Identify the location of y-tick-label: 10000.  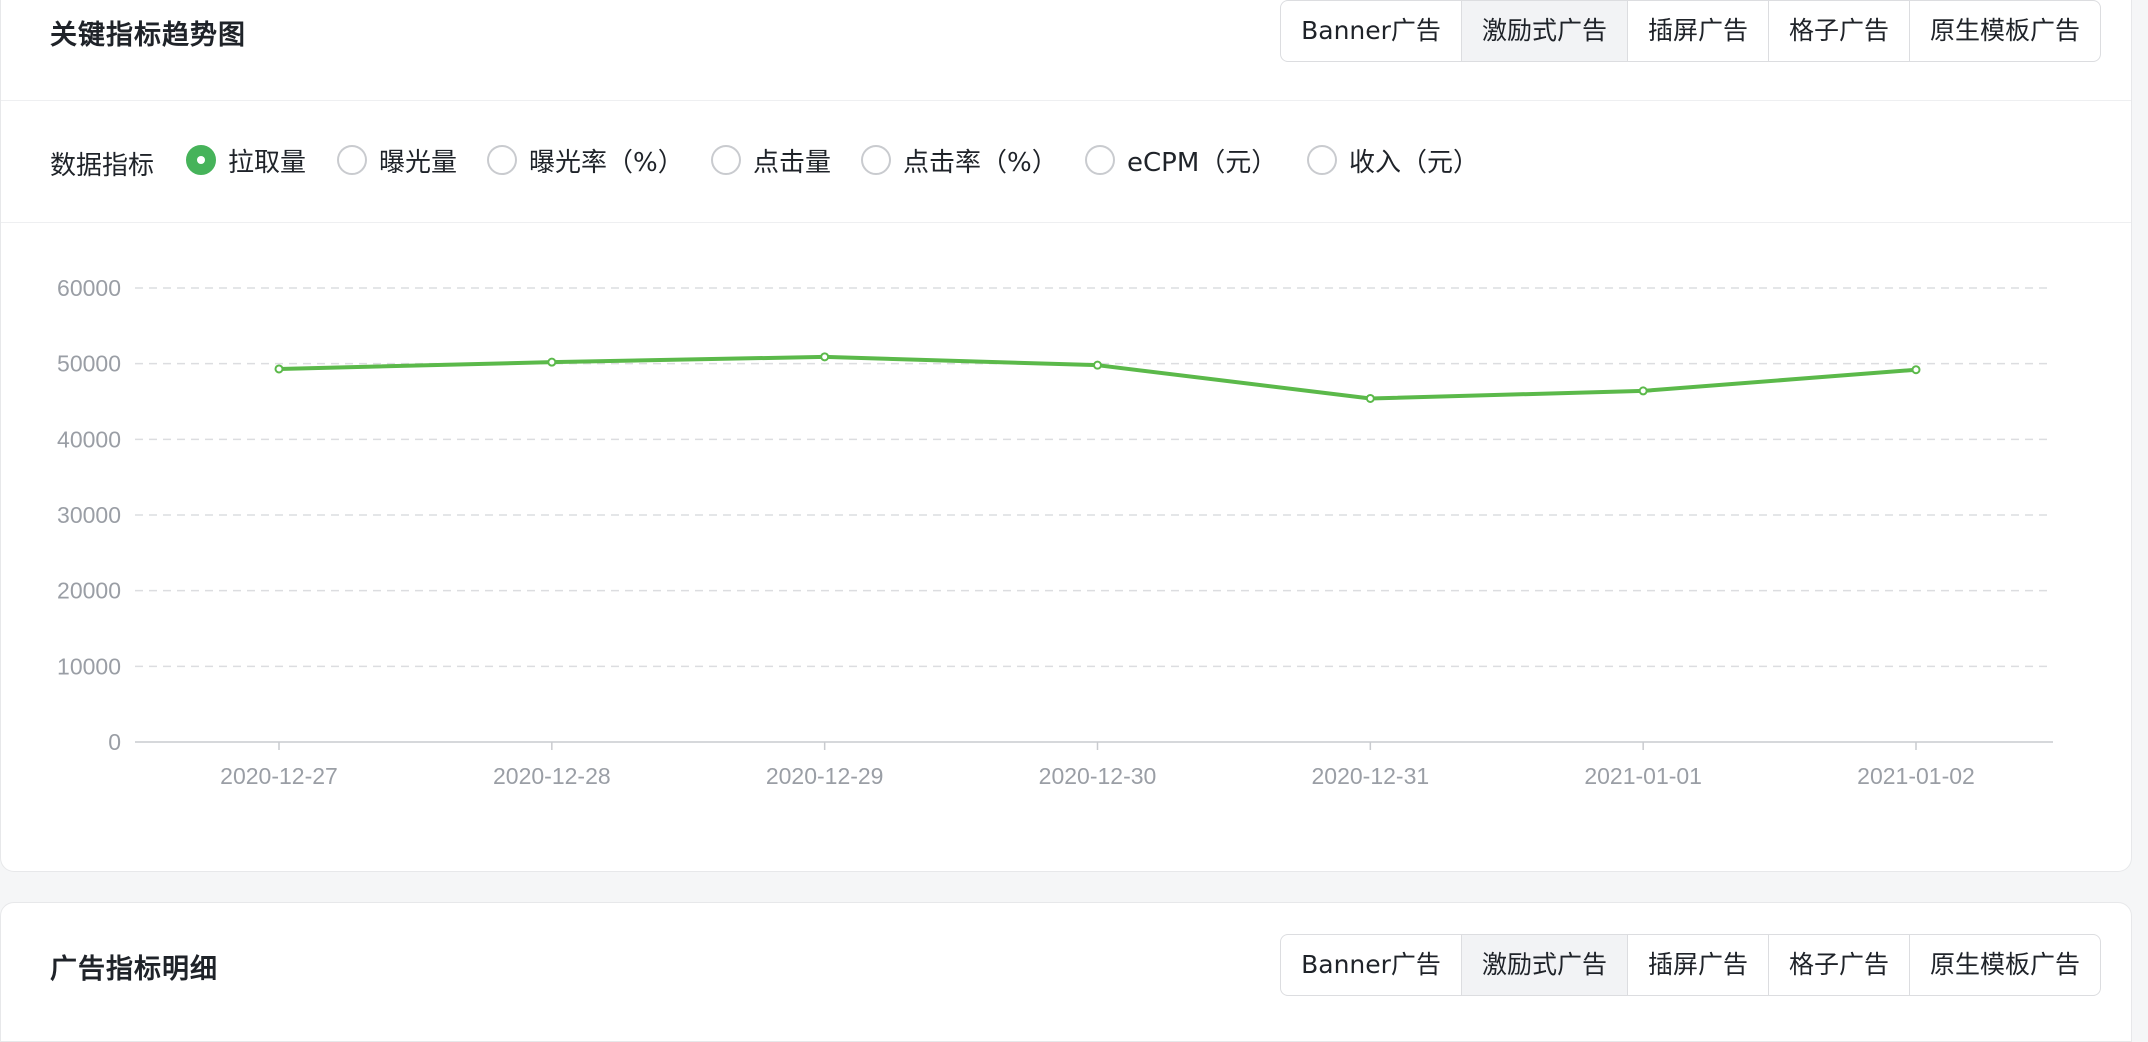
(89, 666).